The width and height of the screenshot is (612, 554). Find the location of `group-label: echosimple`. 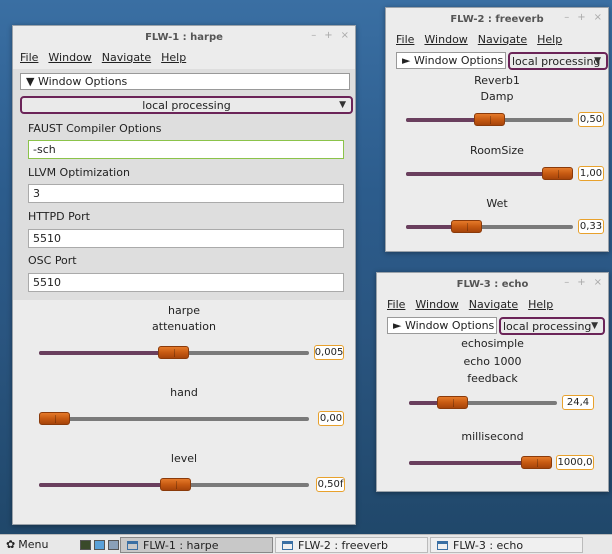

group-label: echosimple is located at coordinates (492, 343).